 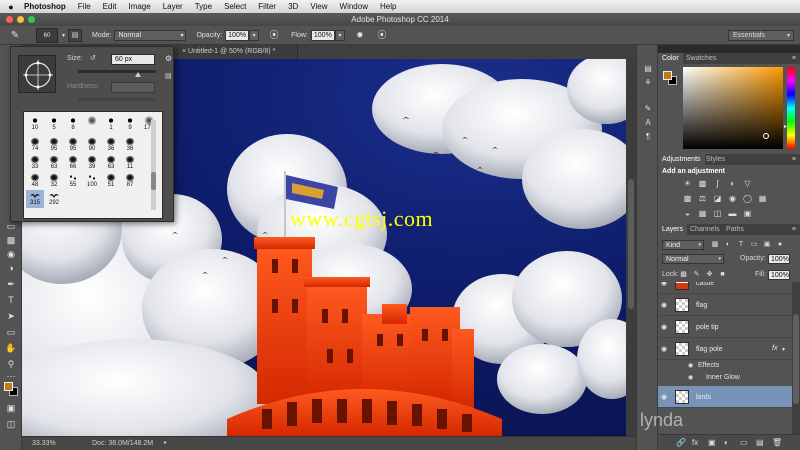 I want to click on layer-row-pole-tip: ◉ pole tip, so click(x=725, y=327).